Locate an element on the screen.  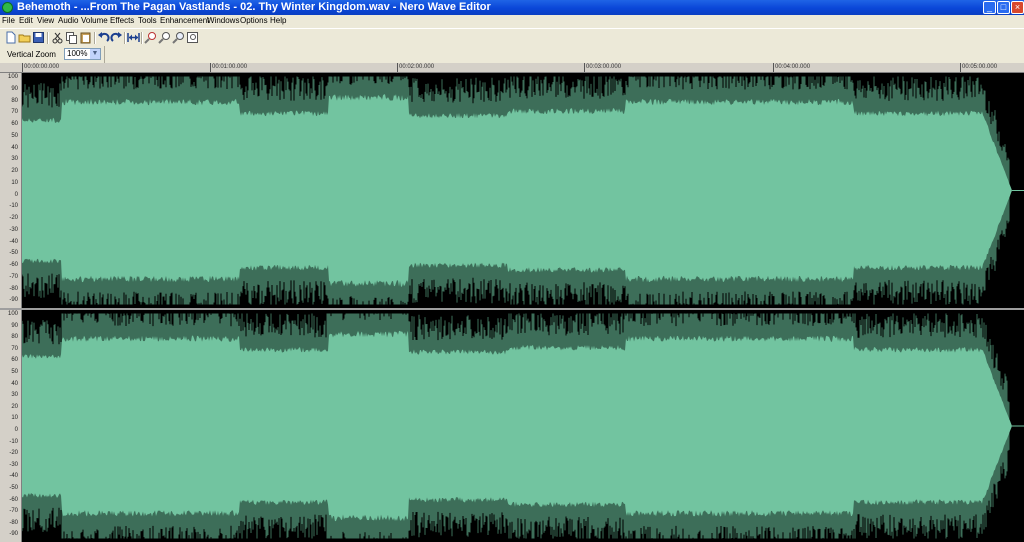
zoom-bar: Vertical Zoom 100% ▼ is located at coordinates (512, 54).